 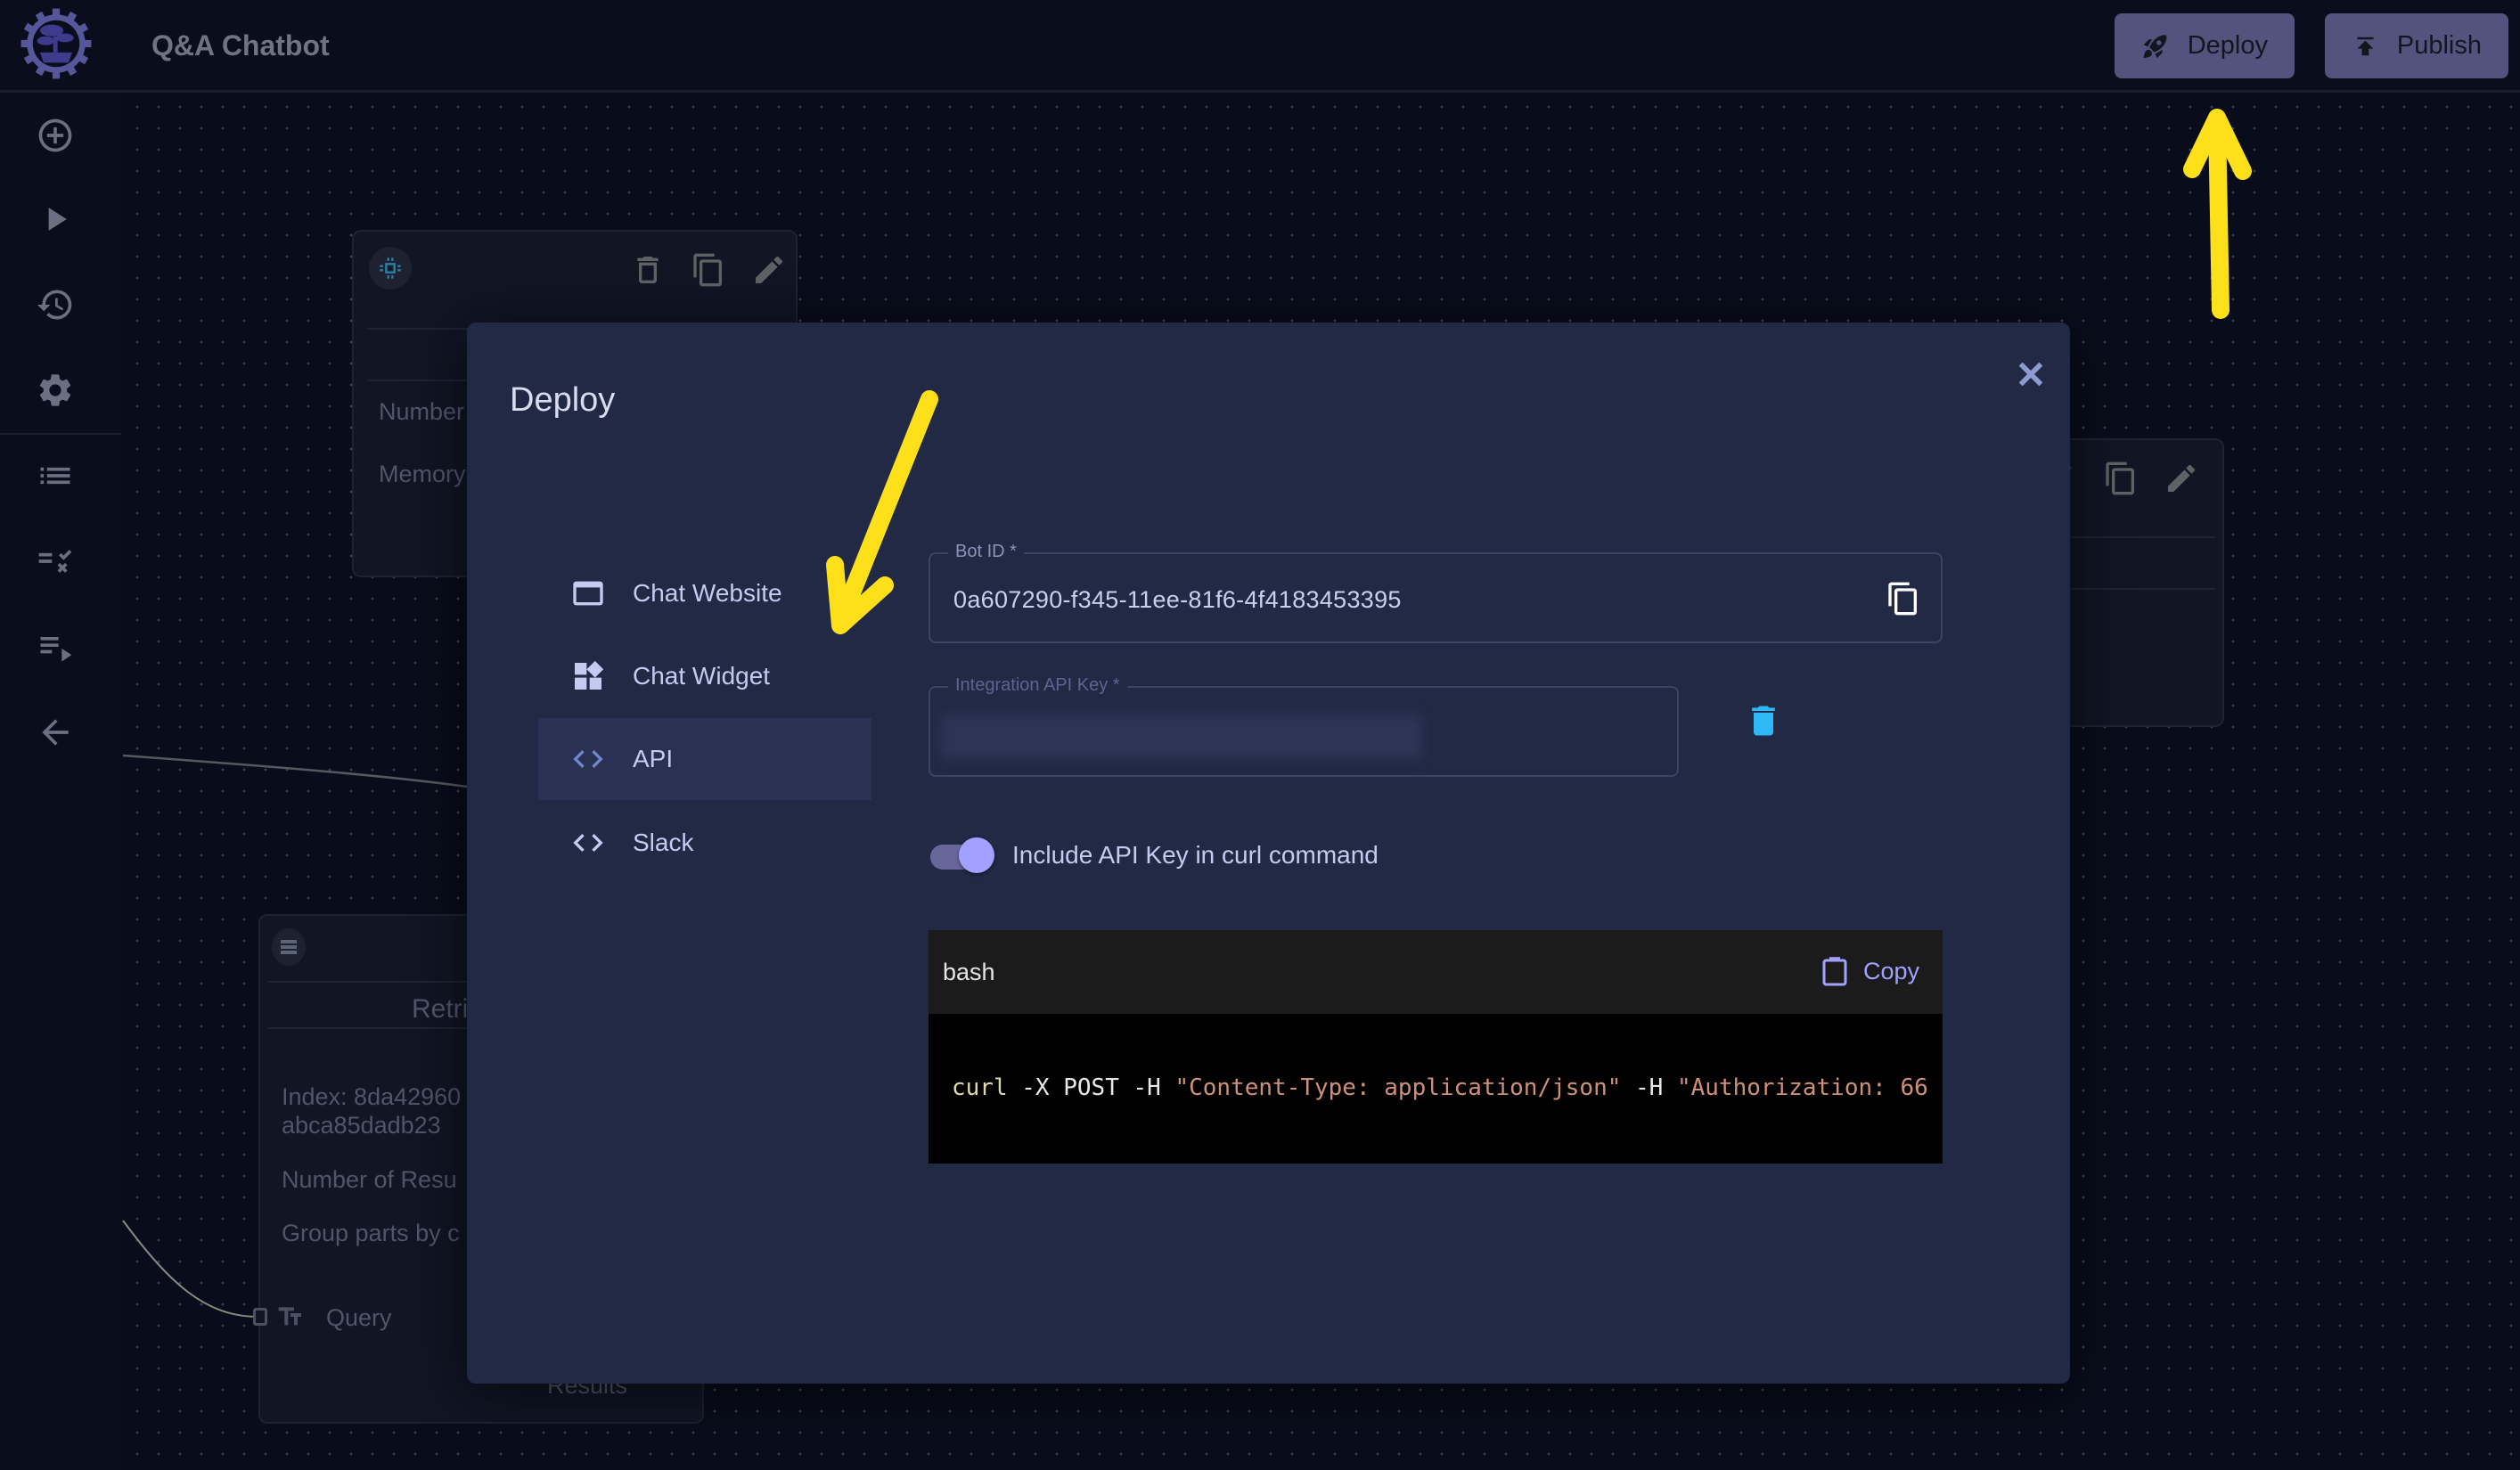 I want to click on nav-item-label: Slack, so click(x=663, y=842).